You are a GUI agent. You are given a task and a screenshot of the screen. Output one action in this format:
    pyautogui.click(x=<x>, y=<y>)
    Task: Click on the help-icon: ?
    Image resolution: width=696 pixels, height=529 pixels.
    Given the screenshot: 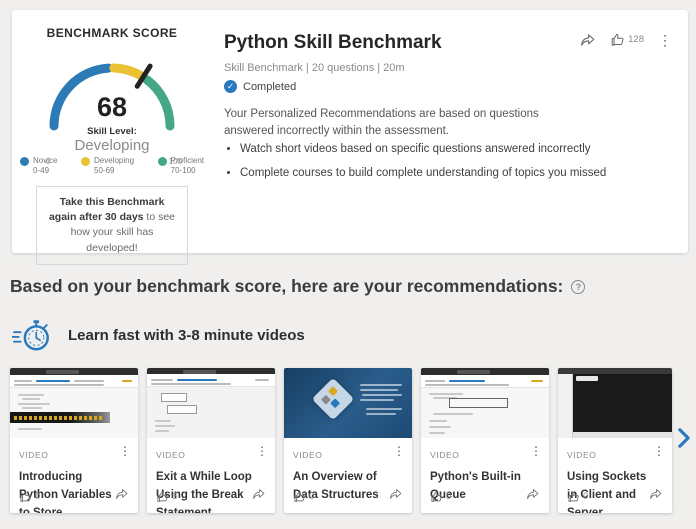 What is the action you would take?
    pyautogui.click(x=578, y=286)
    